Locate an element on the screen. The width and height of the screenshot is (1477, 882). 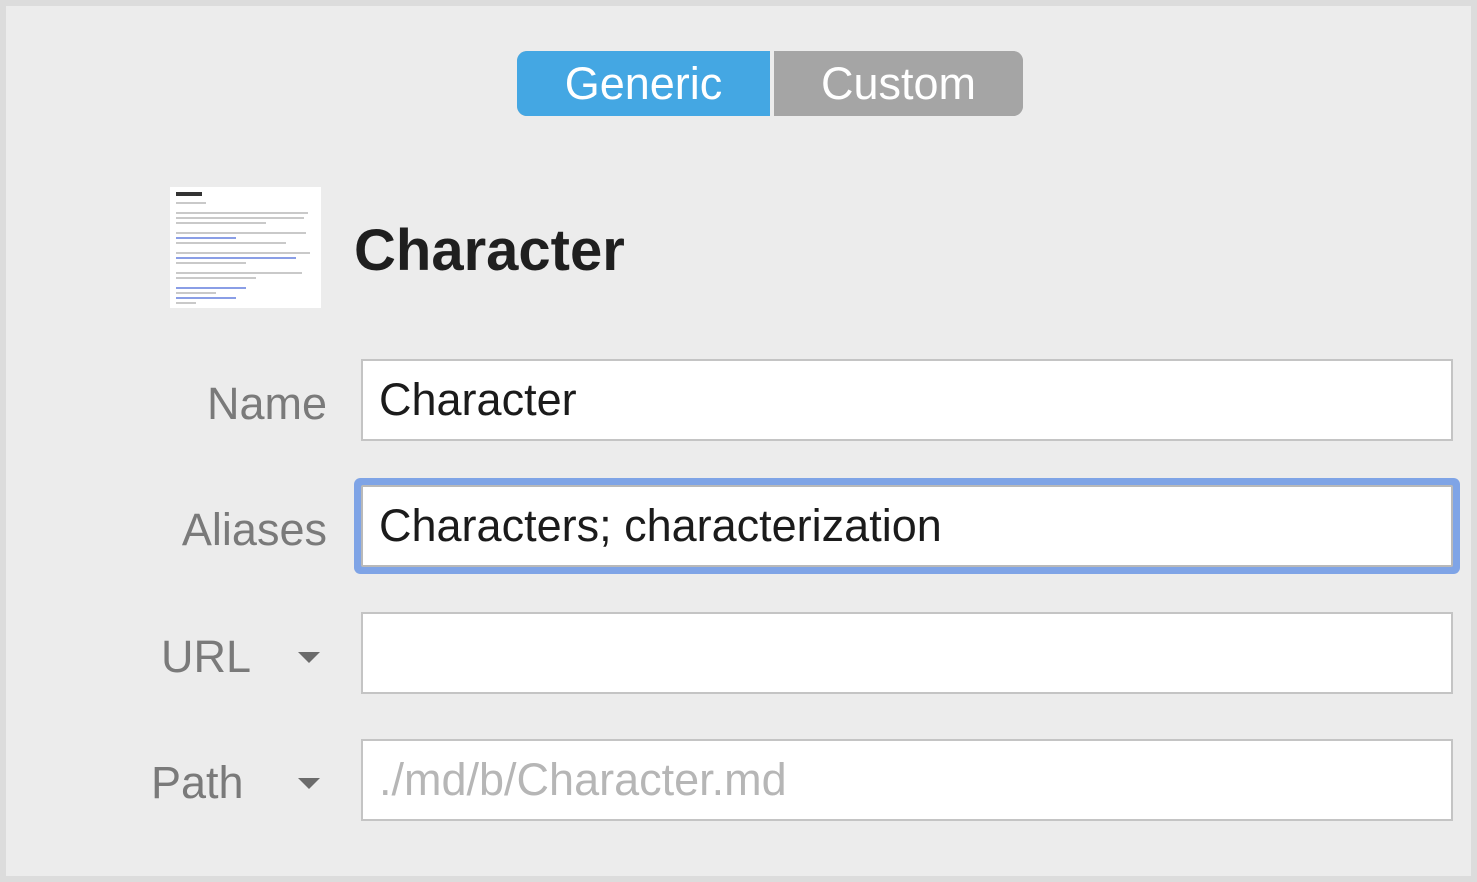
mode-segmented-control: Generic Custom is located at coordinates (770, 83).